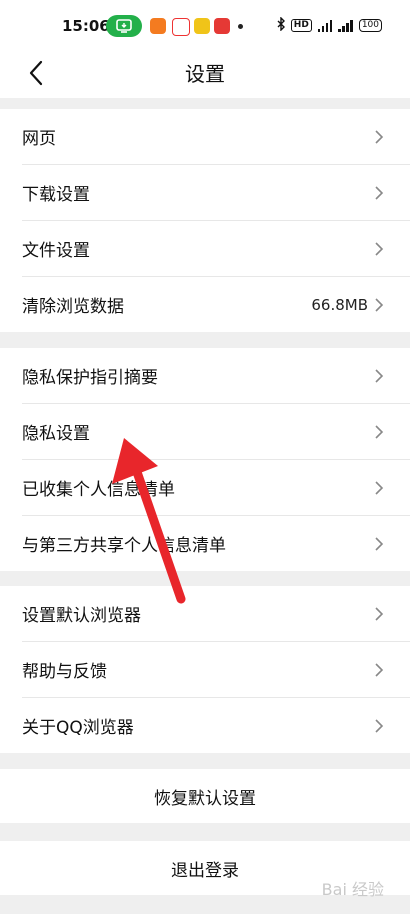  Describe the element at coordinates (216, 304) in the screenshot. I see `settings-item-clear-data: 清除浏览数据 66.8MB` at that location.